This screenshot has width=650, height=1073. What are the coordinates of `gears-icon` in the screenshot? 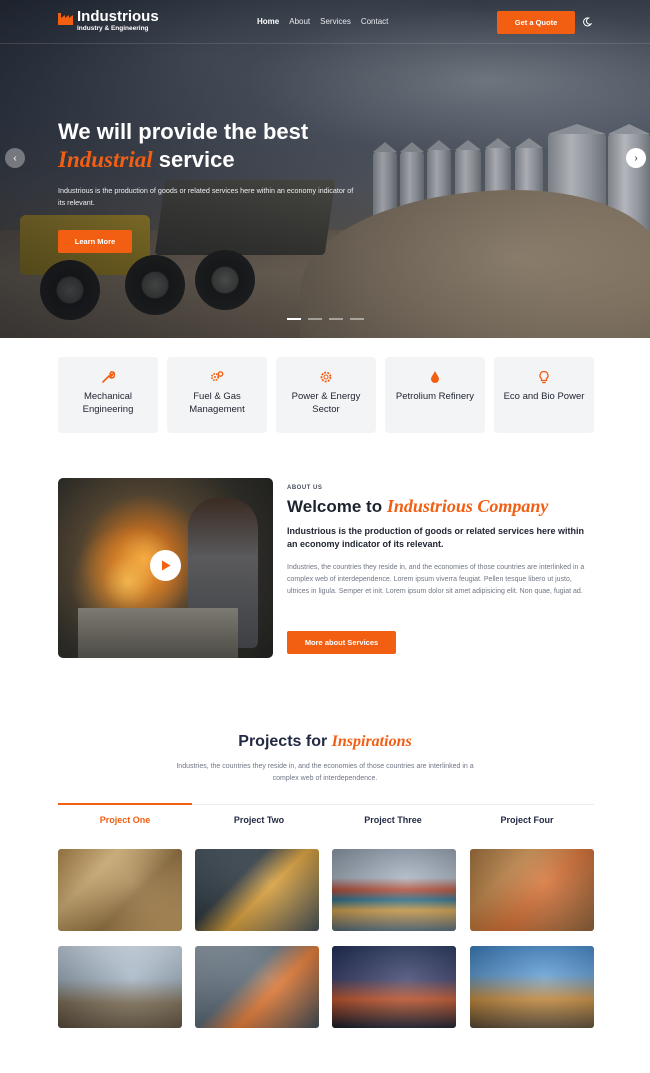 It's located at (217, 376).